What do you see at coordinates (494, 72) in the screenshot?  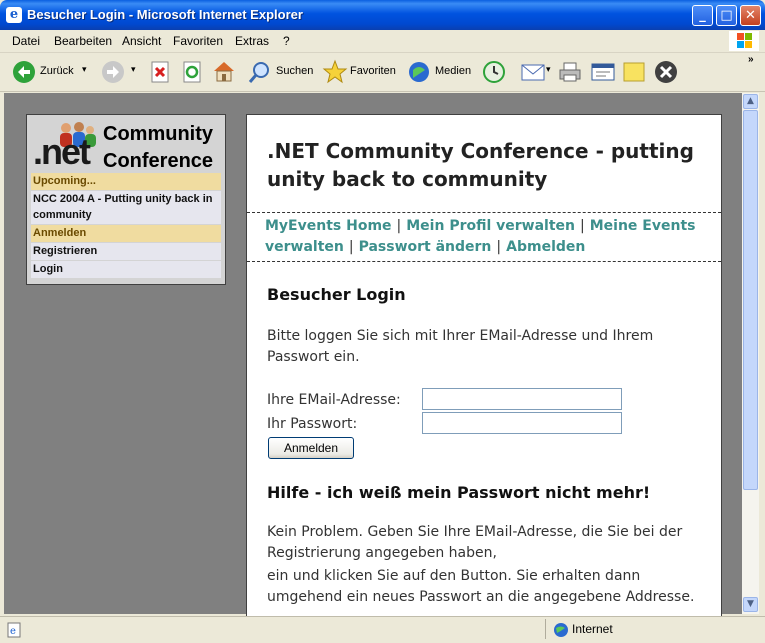 I see `history-icon` at bounding box center [494, 72].